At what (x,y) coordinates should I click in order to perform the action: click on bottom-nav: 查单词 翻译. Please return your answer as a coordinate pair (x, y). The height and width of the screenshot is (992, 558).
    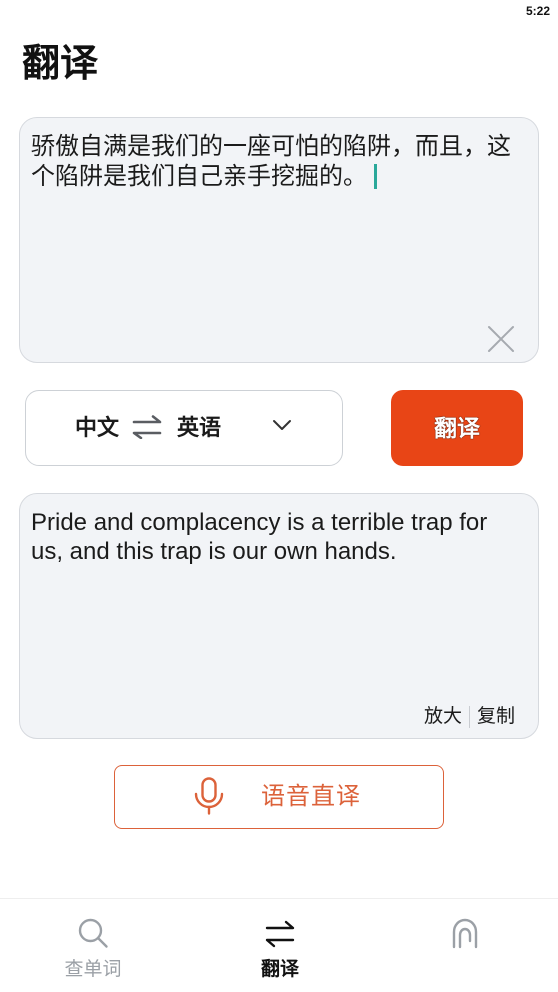
    Looking at the image, I should click on (279, 945).